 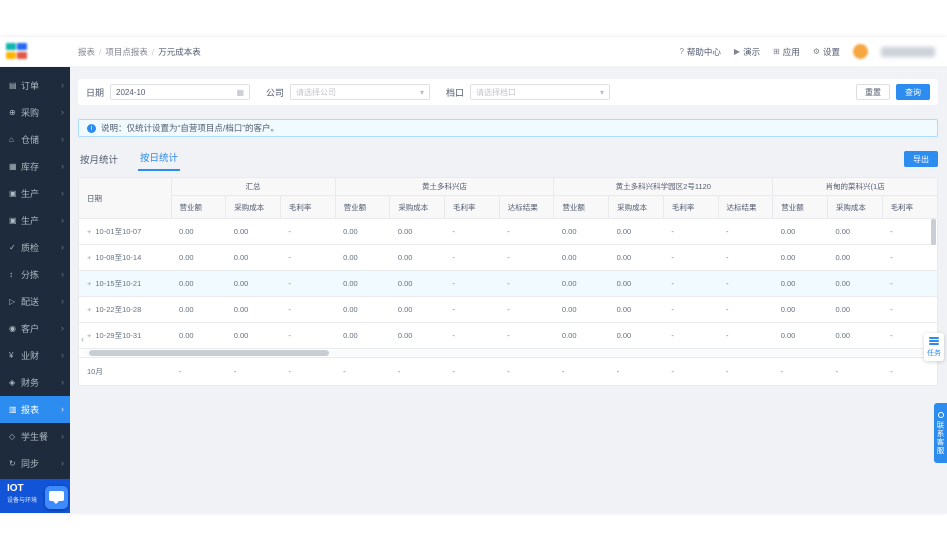 I want to click on user-avatar, so click(x=860, y=51).